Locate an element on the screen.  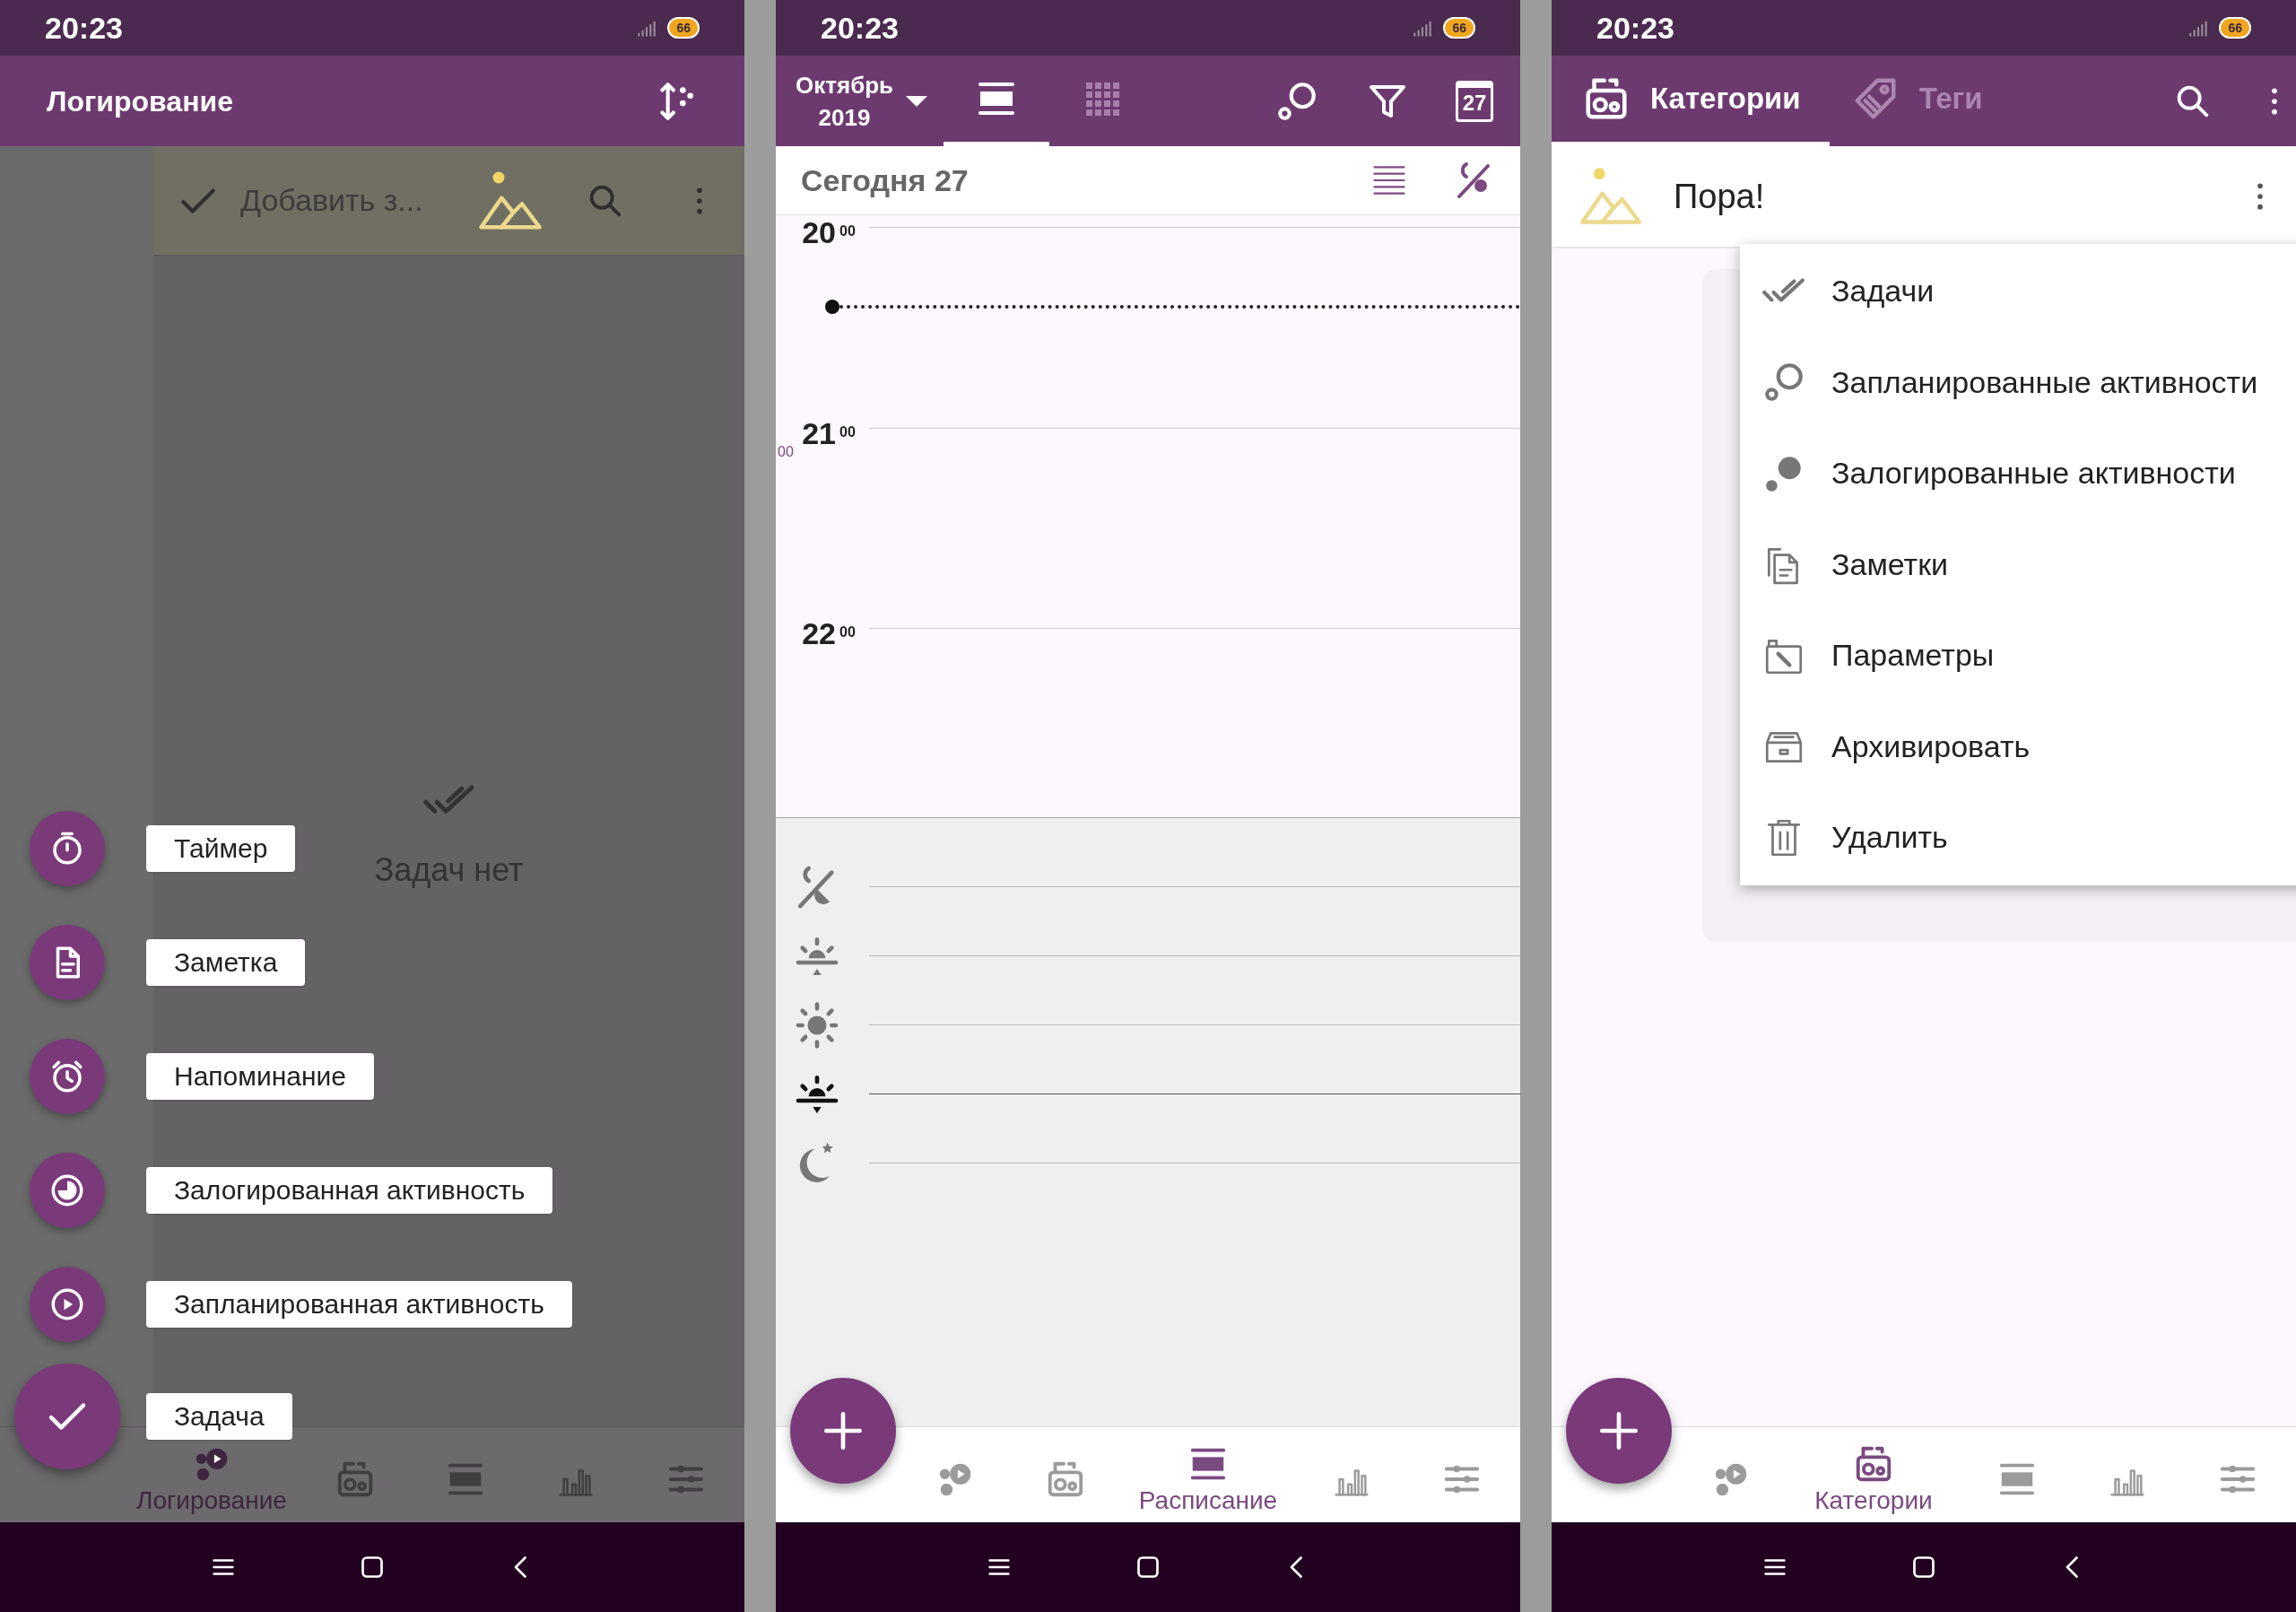
category-row: Пора! is located at coordinates (1924, 196).